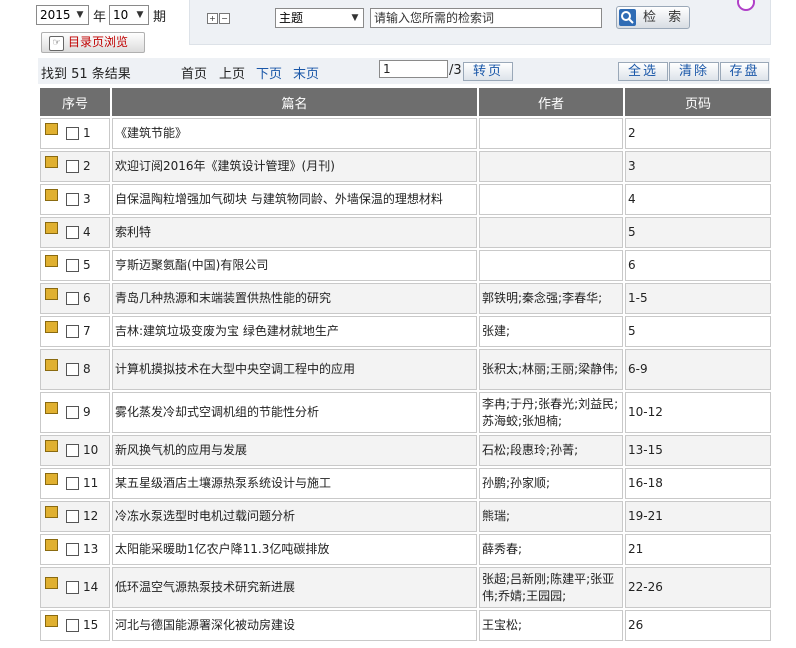 The width and height of the screenshot is (796, 648). I want to click on row-title: 河北与德国能源署深化被动房建设, so click(294, 625).